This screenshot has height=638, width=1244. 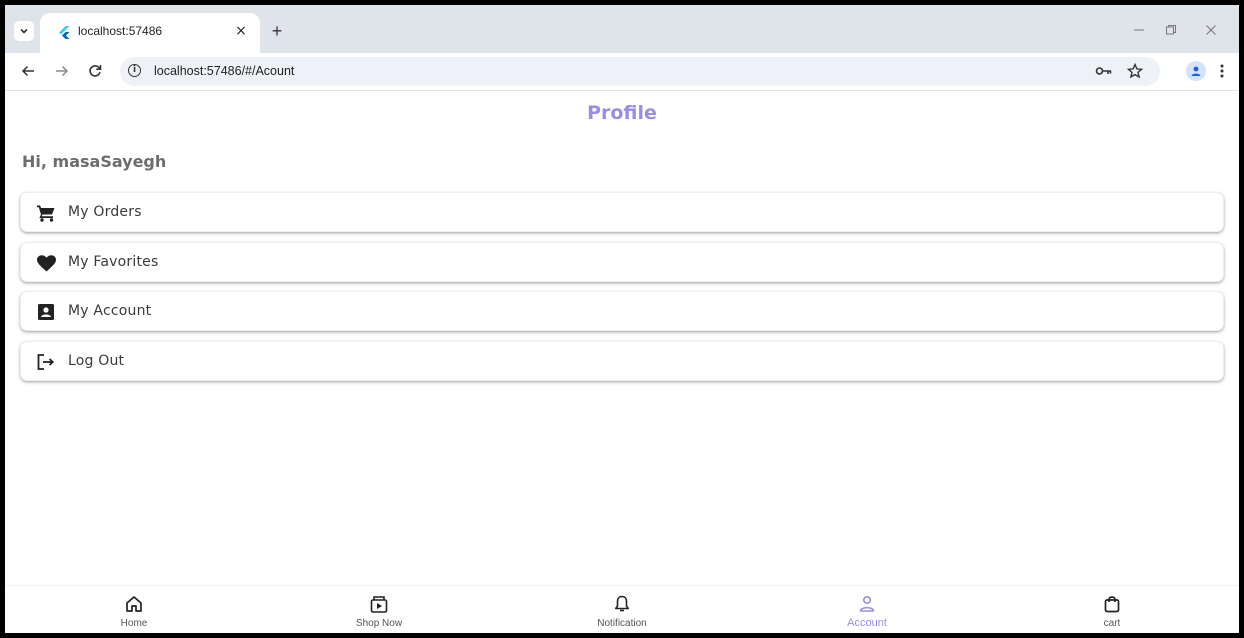 I want to click on close-window-icon, so click(x=1211, y=30).